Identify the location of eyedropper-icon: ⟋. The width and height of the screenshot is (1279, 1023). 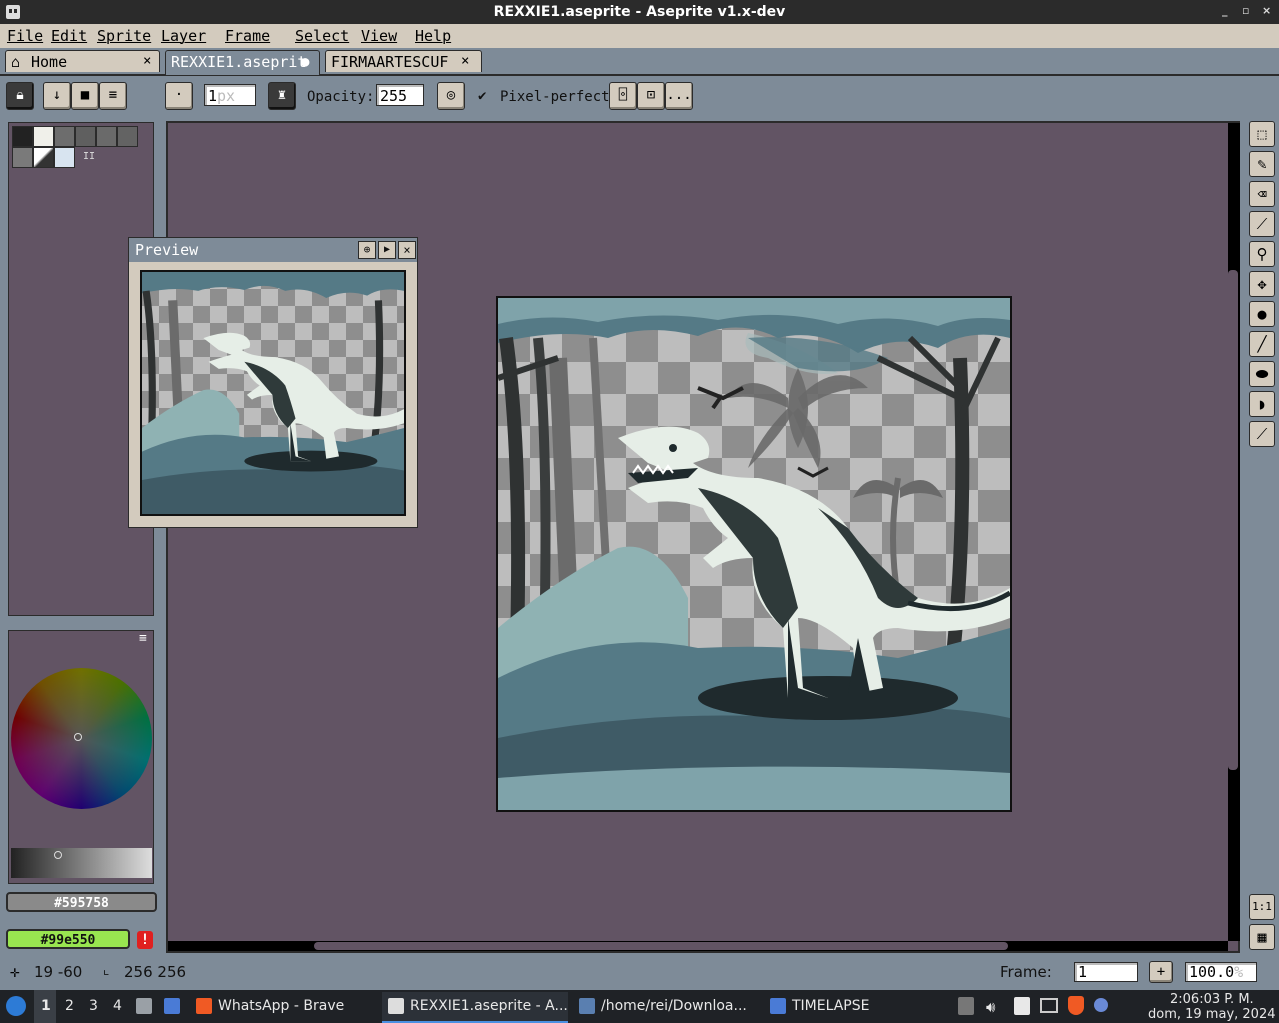
(1262, 224).